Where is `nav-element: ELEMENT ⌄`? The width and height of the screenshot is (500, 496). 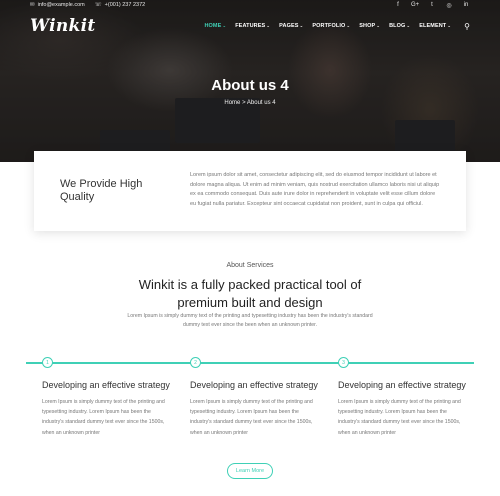 nav-element: ELEMENT ⌄ is located at coordinates (435, 26).